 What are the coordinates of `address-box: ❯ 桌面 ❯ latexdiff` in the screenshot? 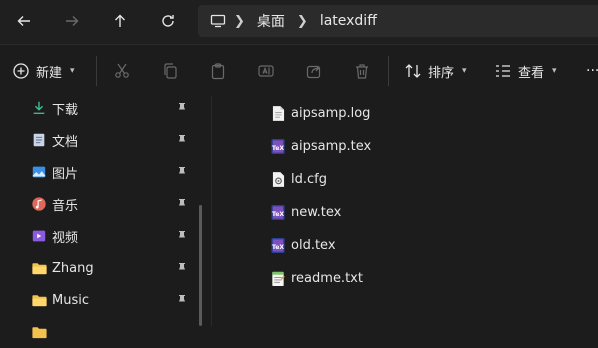 It's located at (398, 21).